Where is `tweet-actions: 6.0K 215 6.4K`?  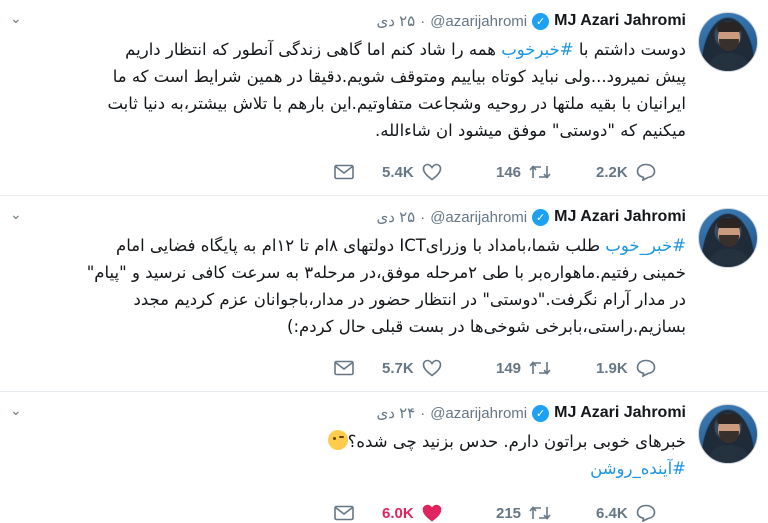
tweet-actions: 6.0K 215 6.4K is located at coordinates (500, 512).